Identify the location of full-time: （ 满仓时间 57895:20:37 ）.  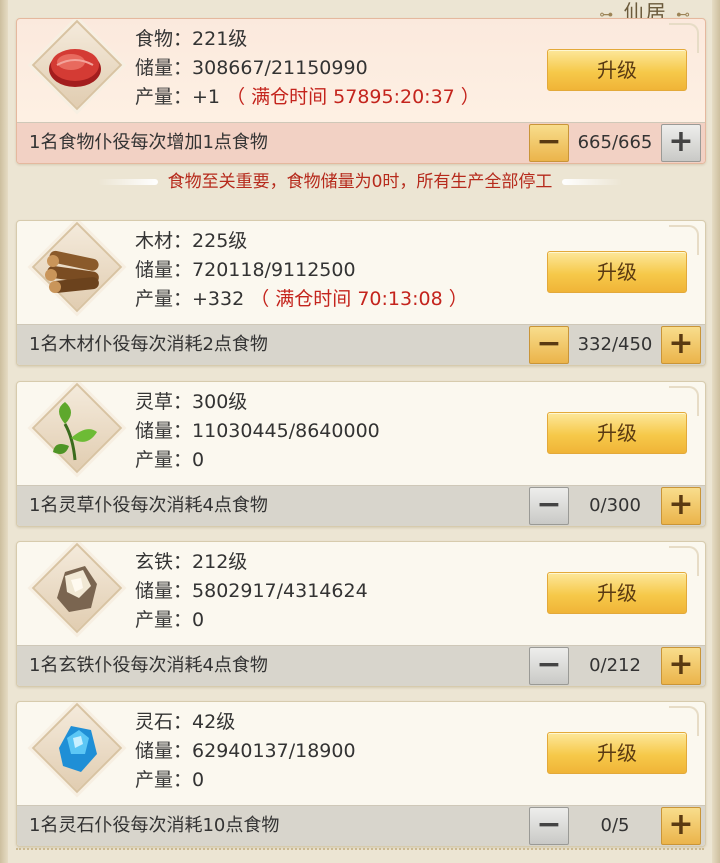
(353, 97).